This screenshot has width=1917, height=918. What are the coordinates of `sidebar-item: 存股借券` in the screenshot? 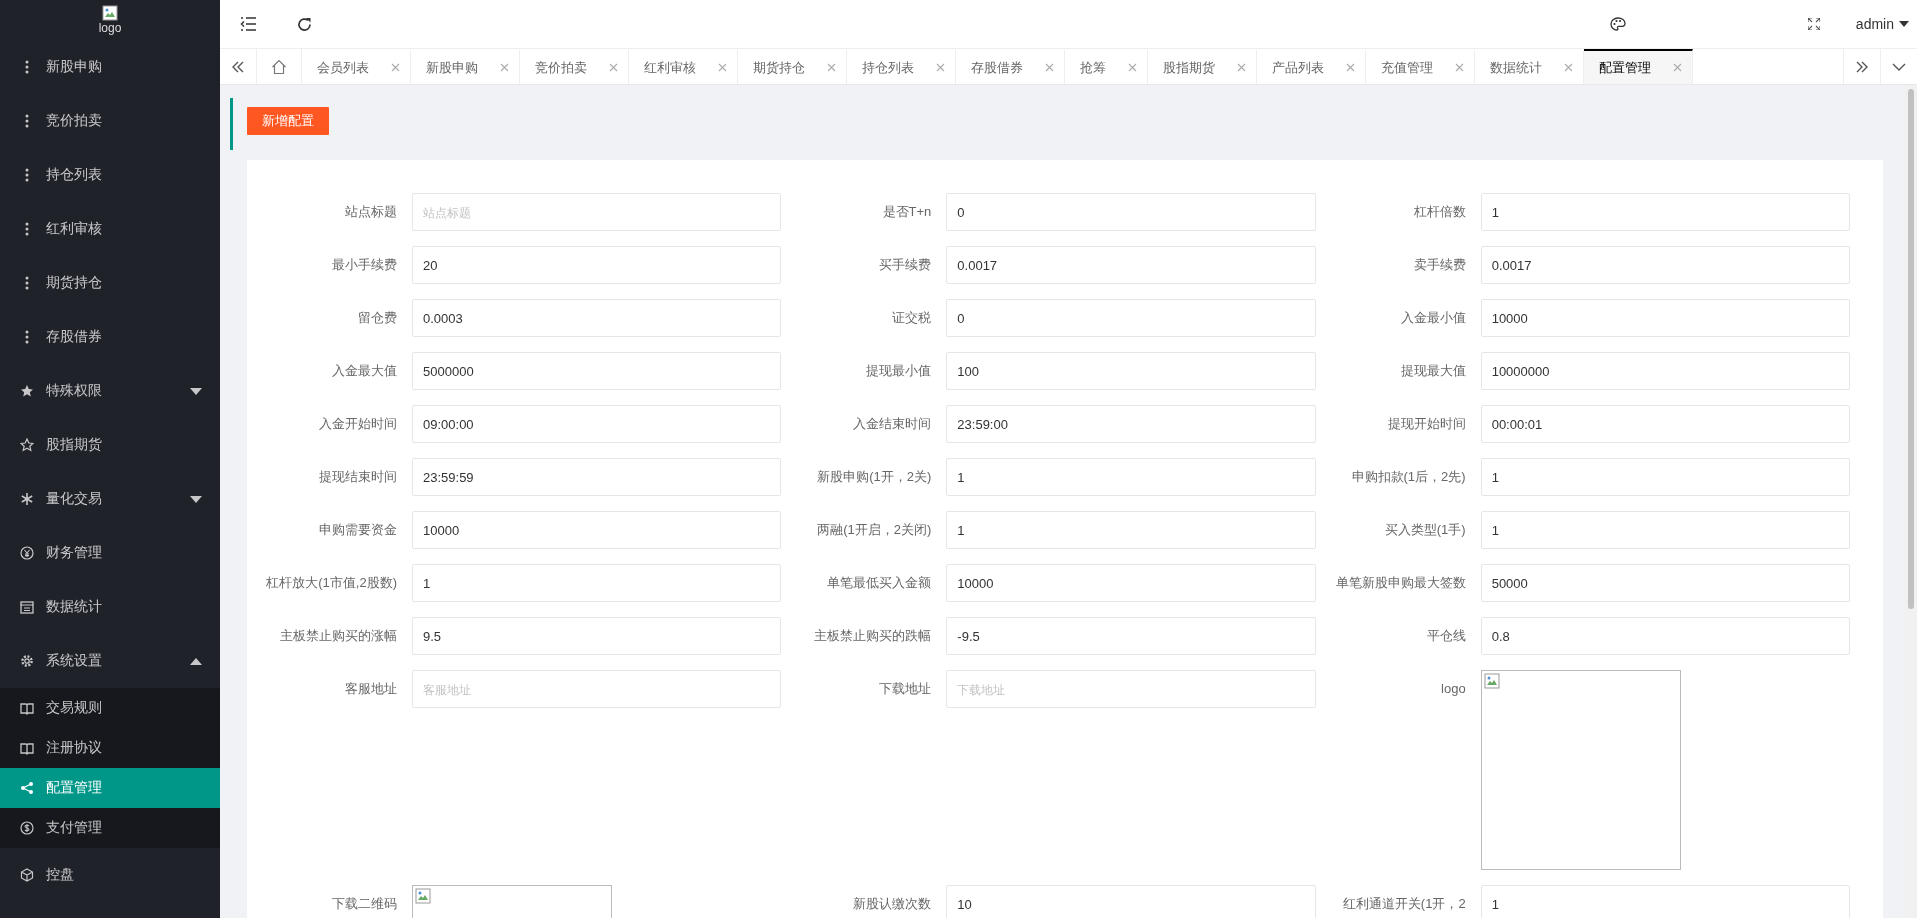 It's located at (110, 337).